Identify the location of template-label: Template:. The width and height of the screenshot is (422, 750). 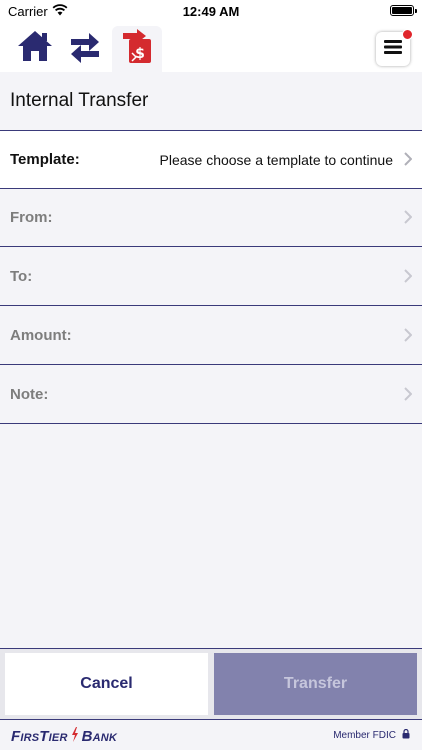
(45, 159).